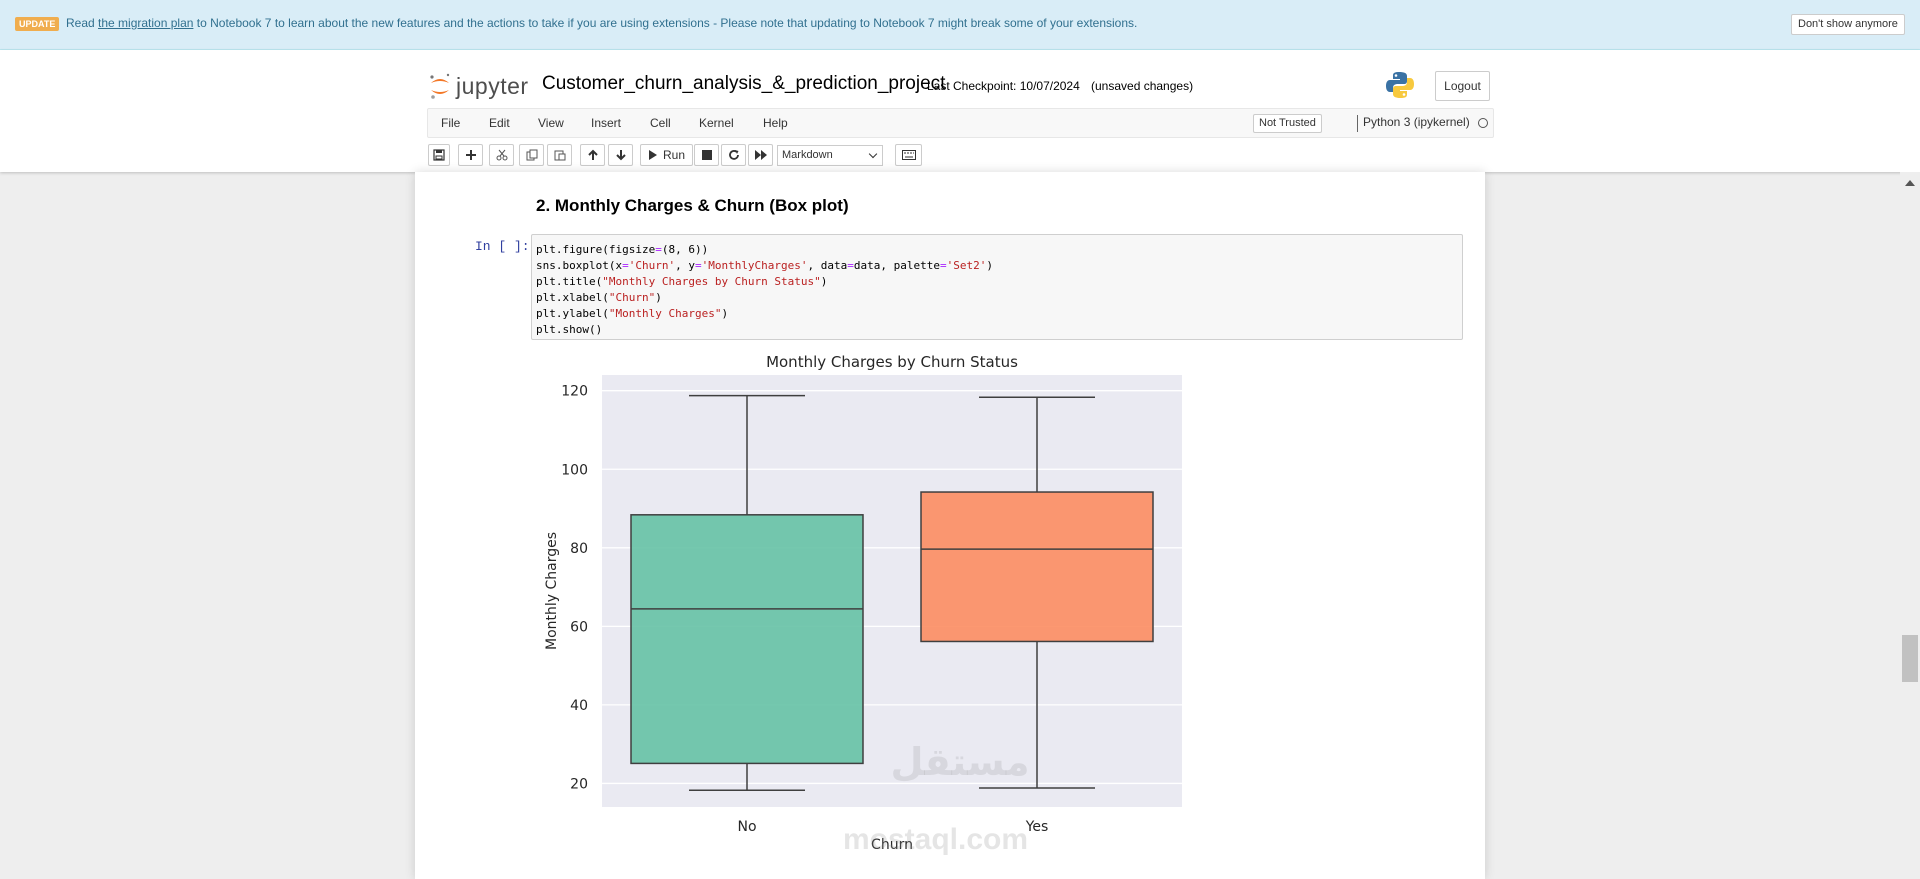 This screenshot has width=1920, height=879. Describe the element at coordinates (807, 155) in the screenshot. I see `cell-type-value: Markdown` at that location.